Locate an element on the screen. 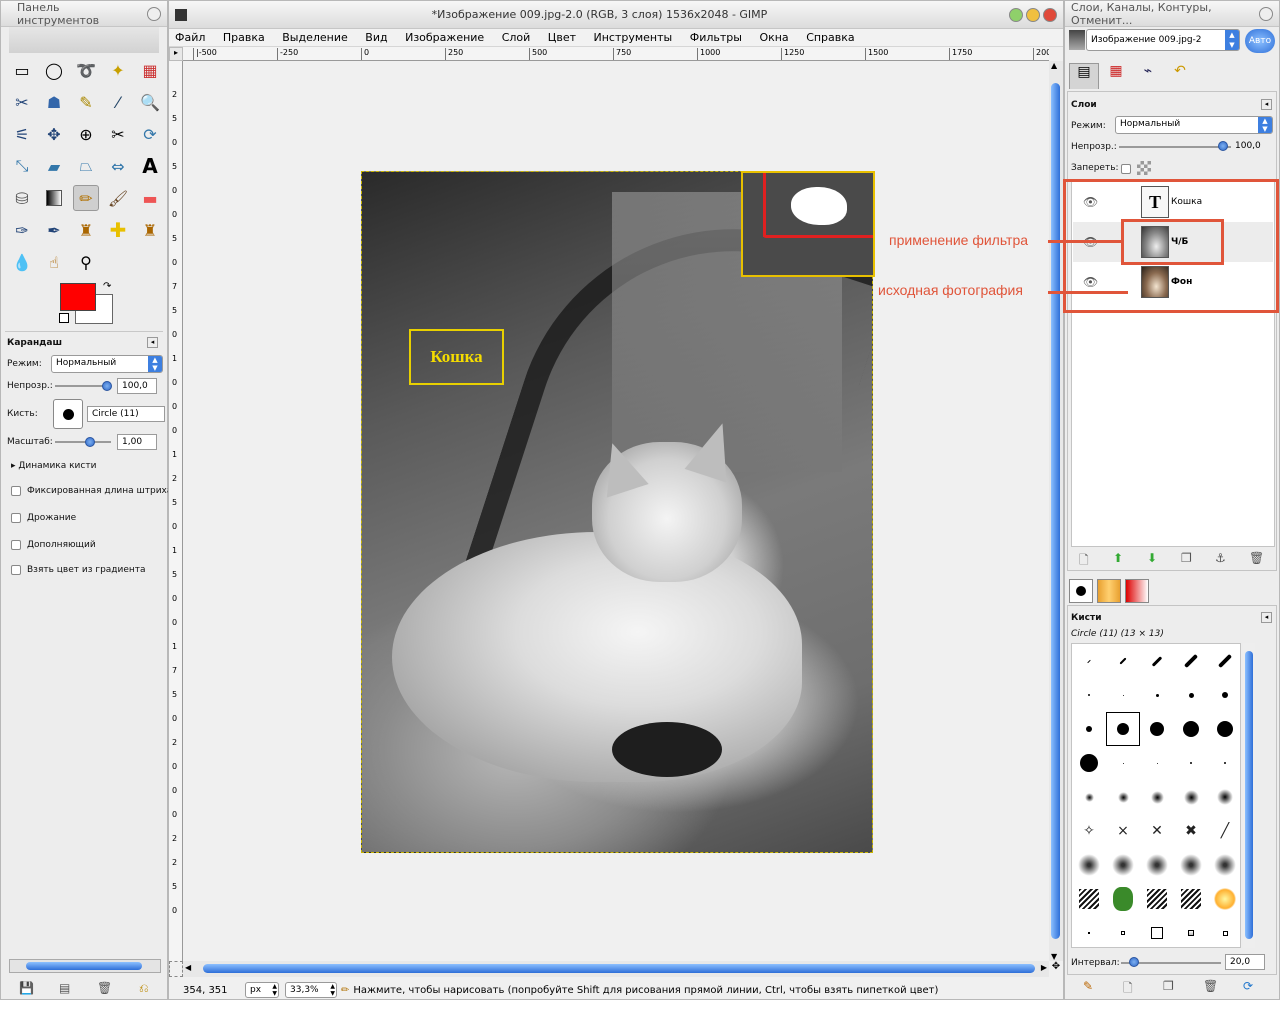  tab-undo: ↶ is located at coordinates (1180, 76).